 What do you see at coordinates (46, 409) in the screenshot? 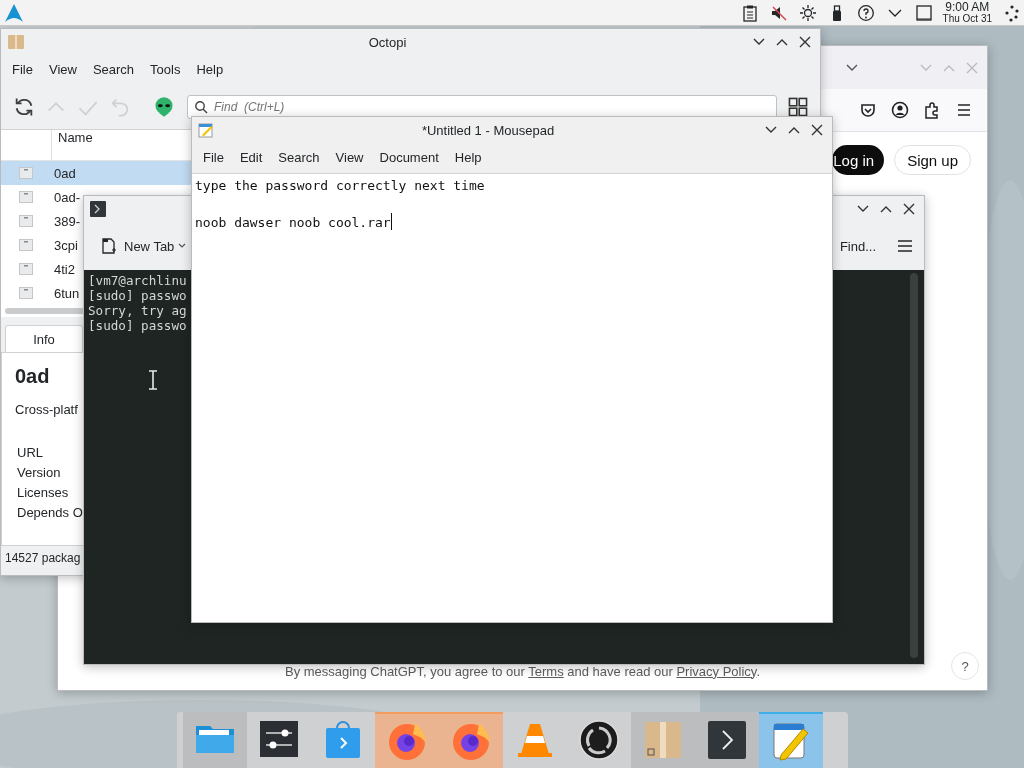
I see `package-description: Cross-platf` at bounding box center [46, 409].